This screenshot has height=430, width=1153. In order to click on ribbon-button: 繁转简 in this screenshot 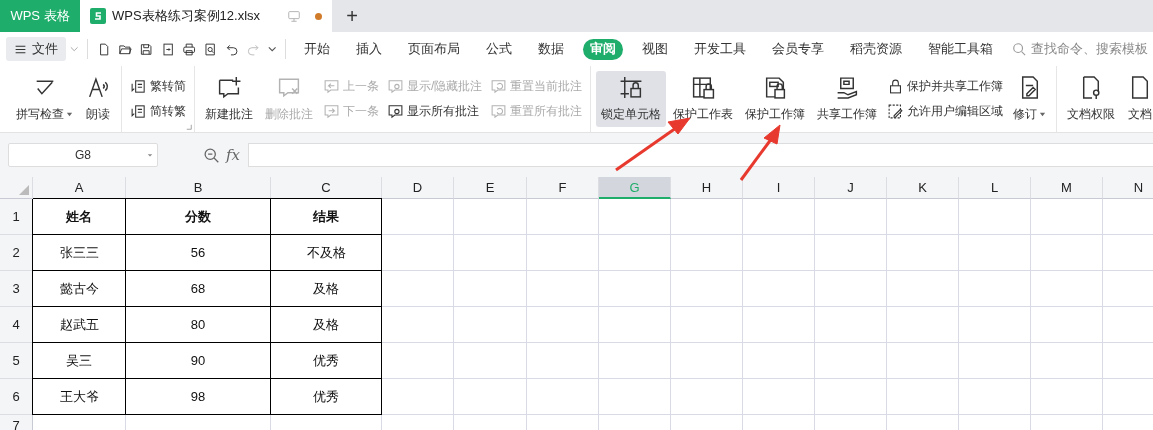, I will do `click(158, 86)`.